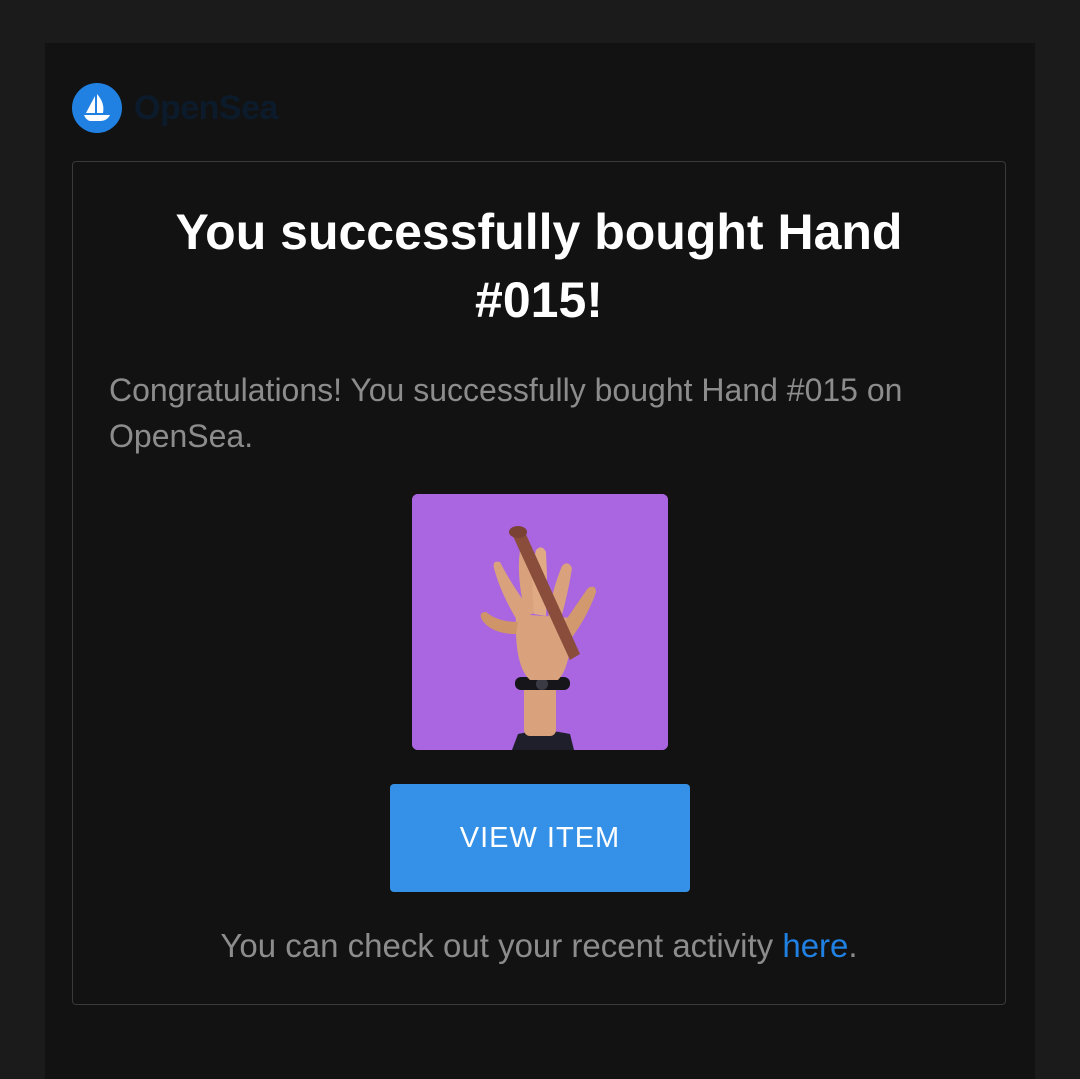 The height and width of the screenshot is (1079, 1080). Describe the element at coordinates (97, 108) in the screenshot. I see `sailboat-icon` at that location.